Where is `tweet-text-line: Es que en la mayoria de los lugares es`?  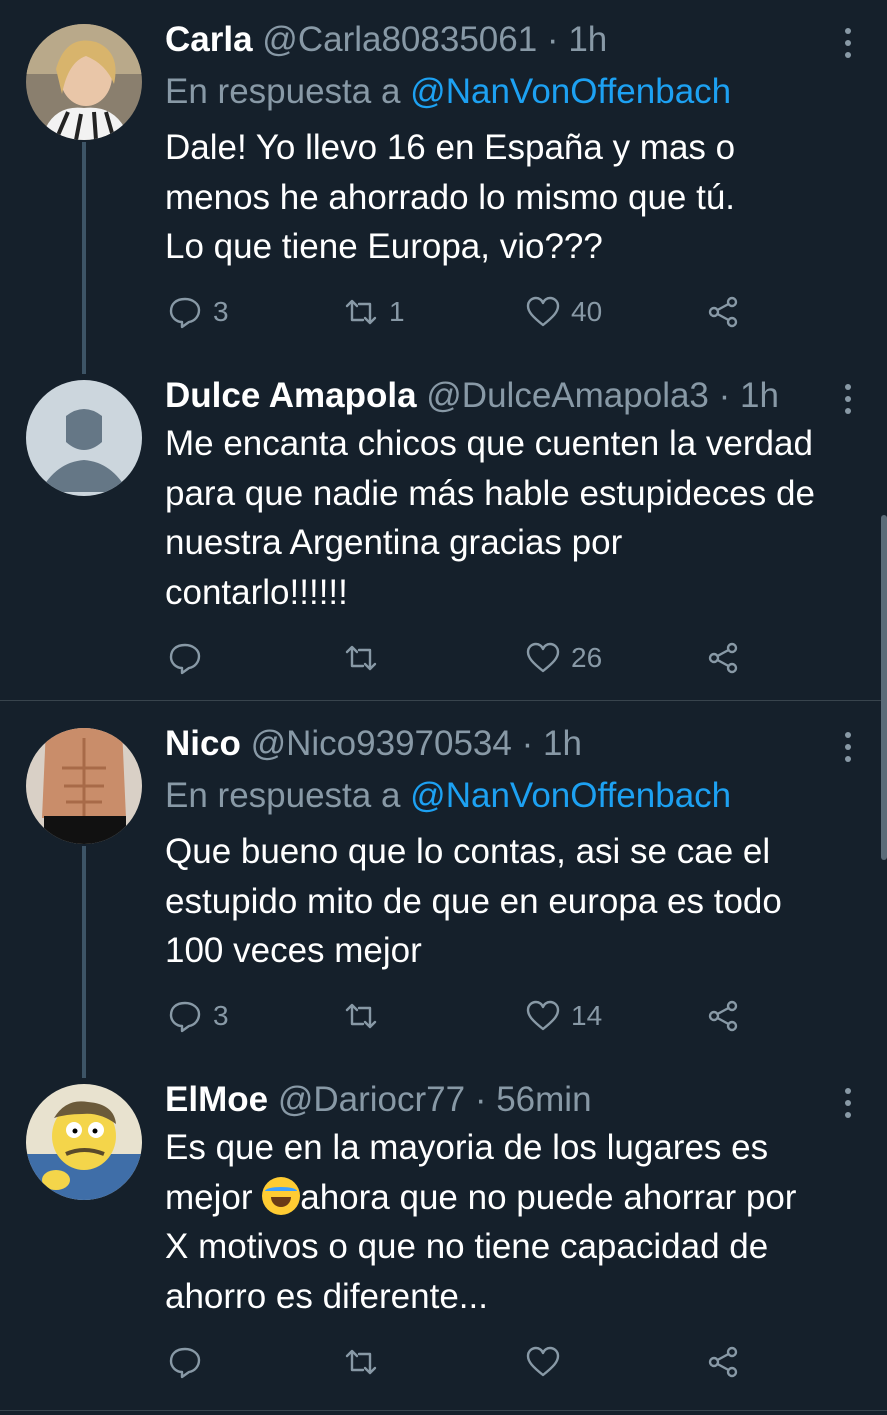 tweet-text-line: Es que en la mayoria de los lugares es is located at coordinates (467, 1147).